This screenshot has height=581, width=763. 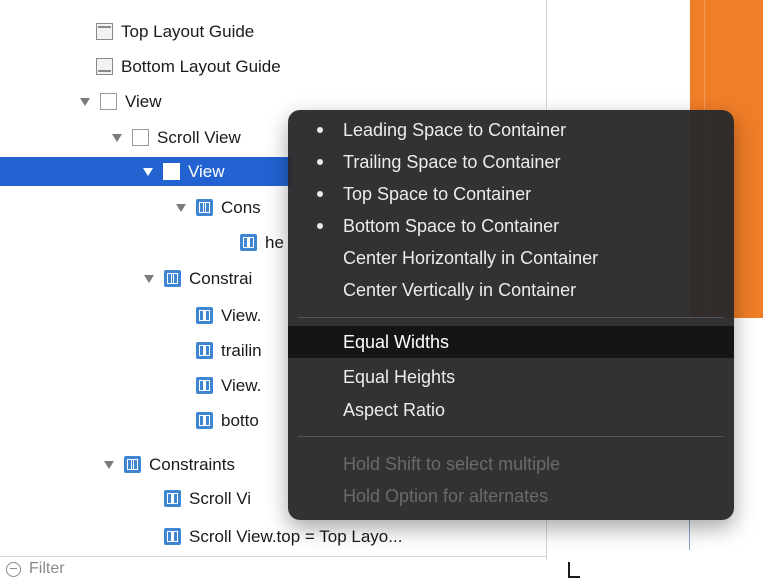 I want to click on outline-row-constraint: trailin, so click(x=229, y=350).